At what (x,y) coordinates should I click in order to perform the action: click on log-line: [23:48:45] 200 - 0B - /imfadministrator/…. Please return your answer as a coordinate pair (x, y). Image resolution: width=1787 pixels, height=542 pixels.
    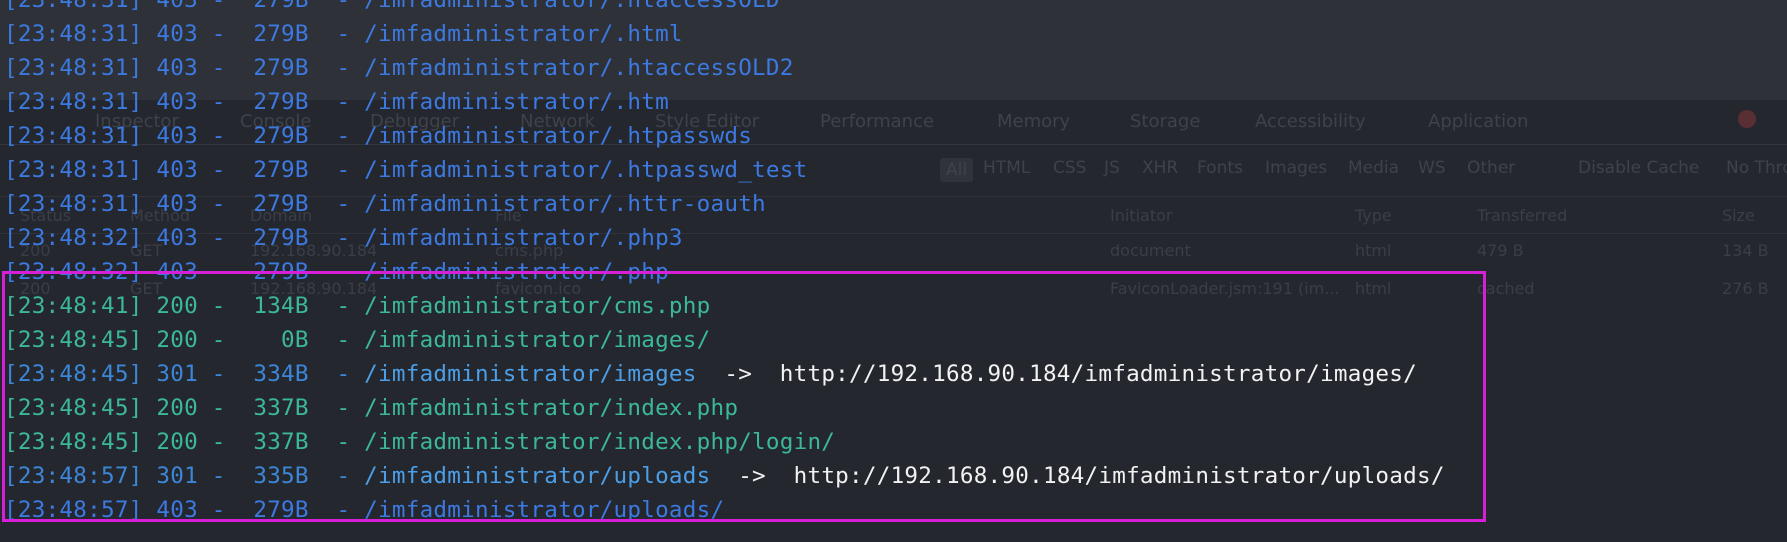
    Looking at the image, I should click on (357, 340).